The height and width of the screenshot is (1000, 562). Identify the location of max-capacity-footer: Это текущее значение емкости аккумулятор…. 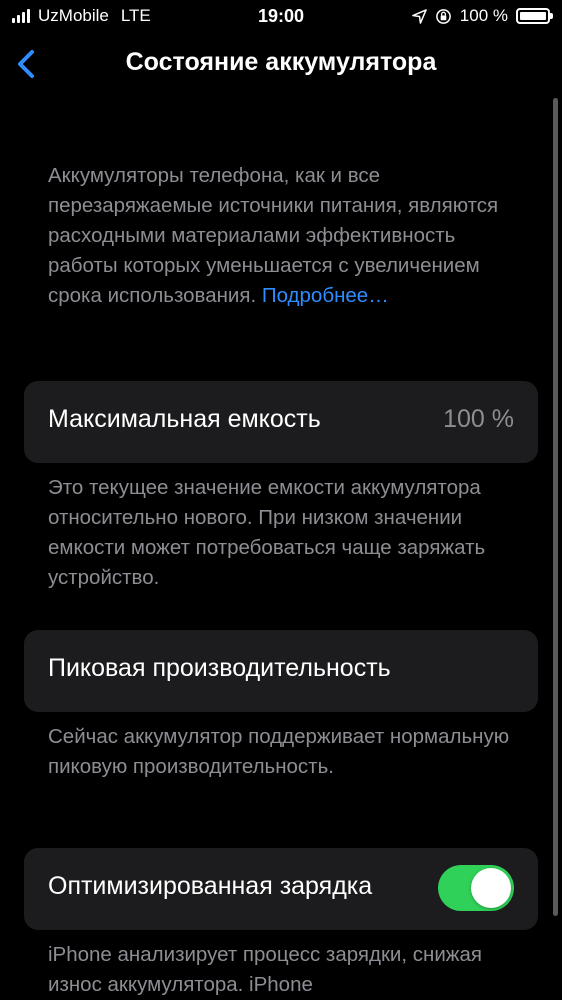
(267, 532).